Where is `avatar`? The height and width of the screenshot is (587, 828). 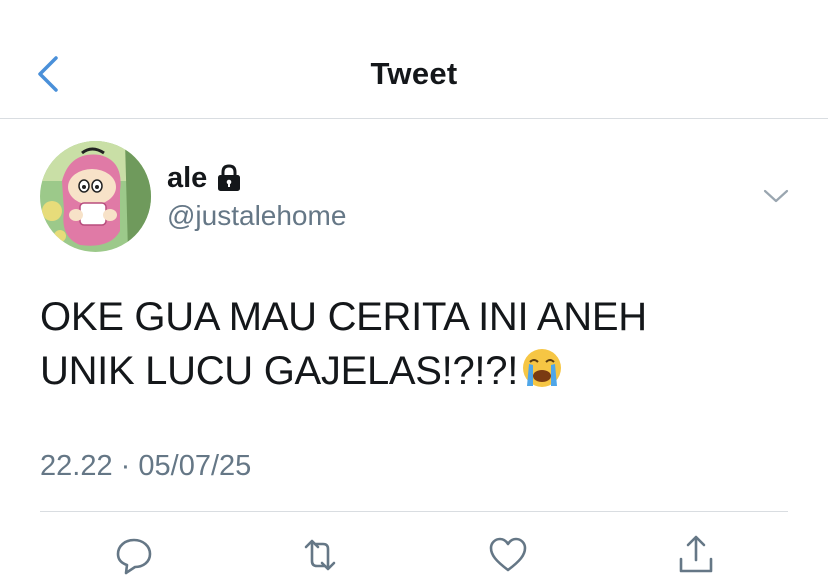
avatar is located at coordinates (95, 196).